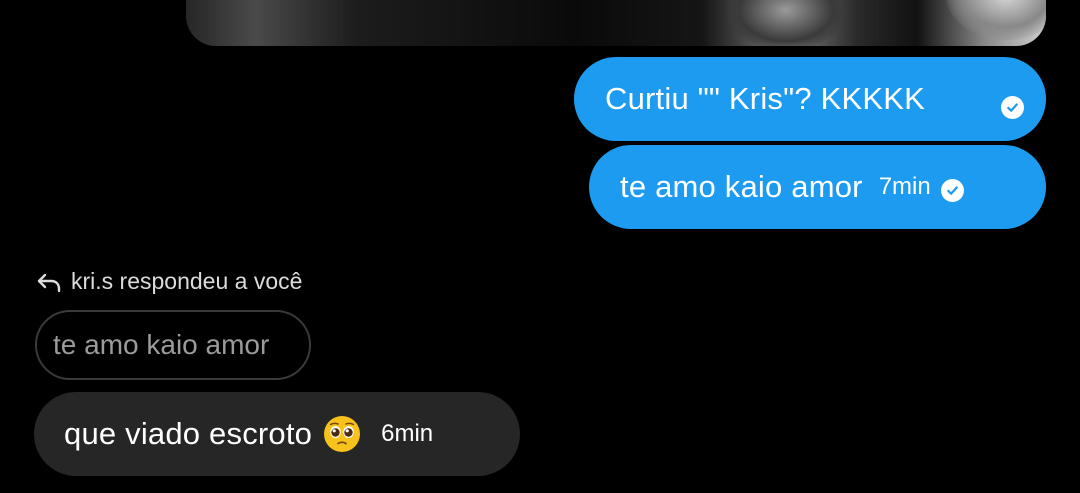  What do you see at coordinates (161, 344) in the screenshot?
I see `quoted-text: te amo kaio amor` at bounding box center [161, 344].